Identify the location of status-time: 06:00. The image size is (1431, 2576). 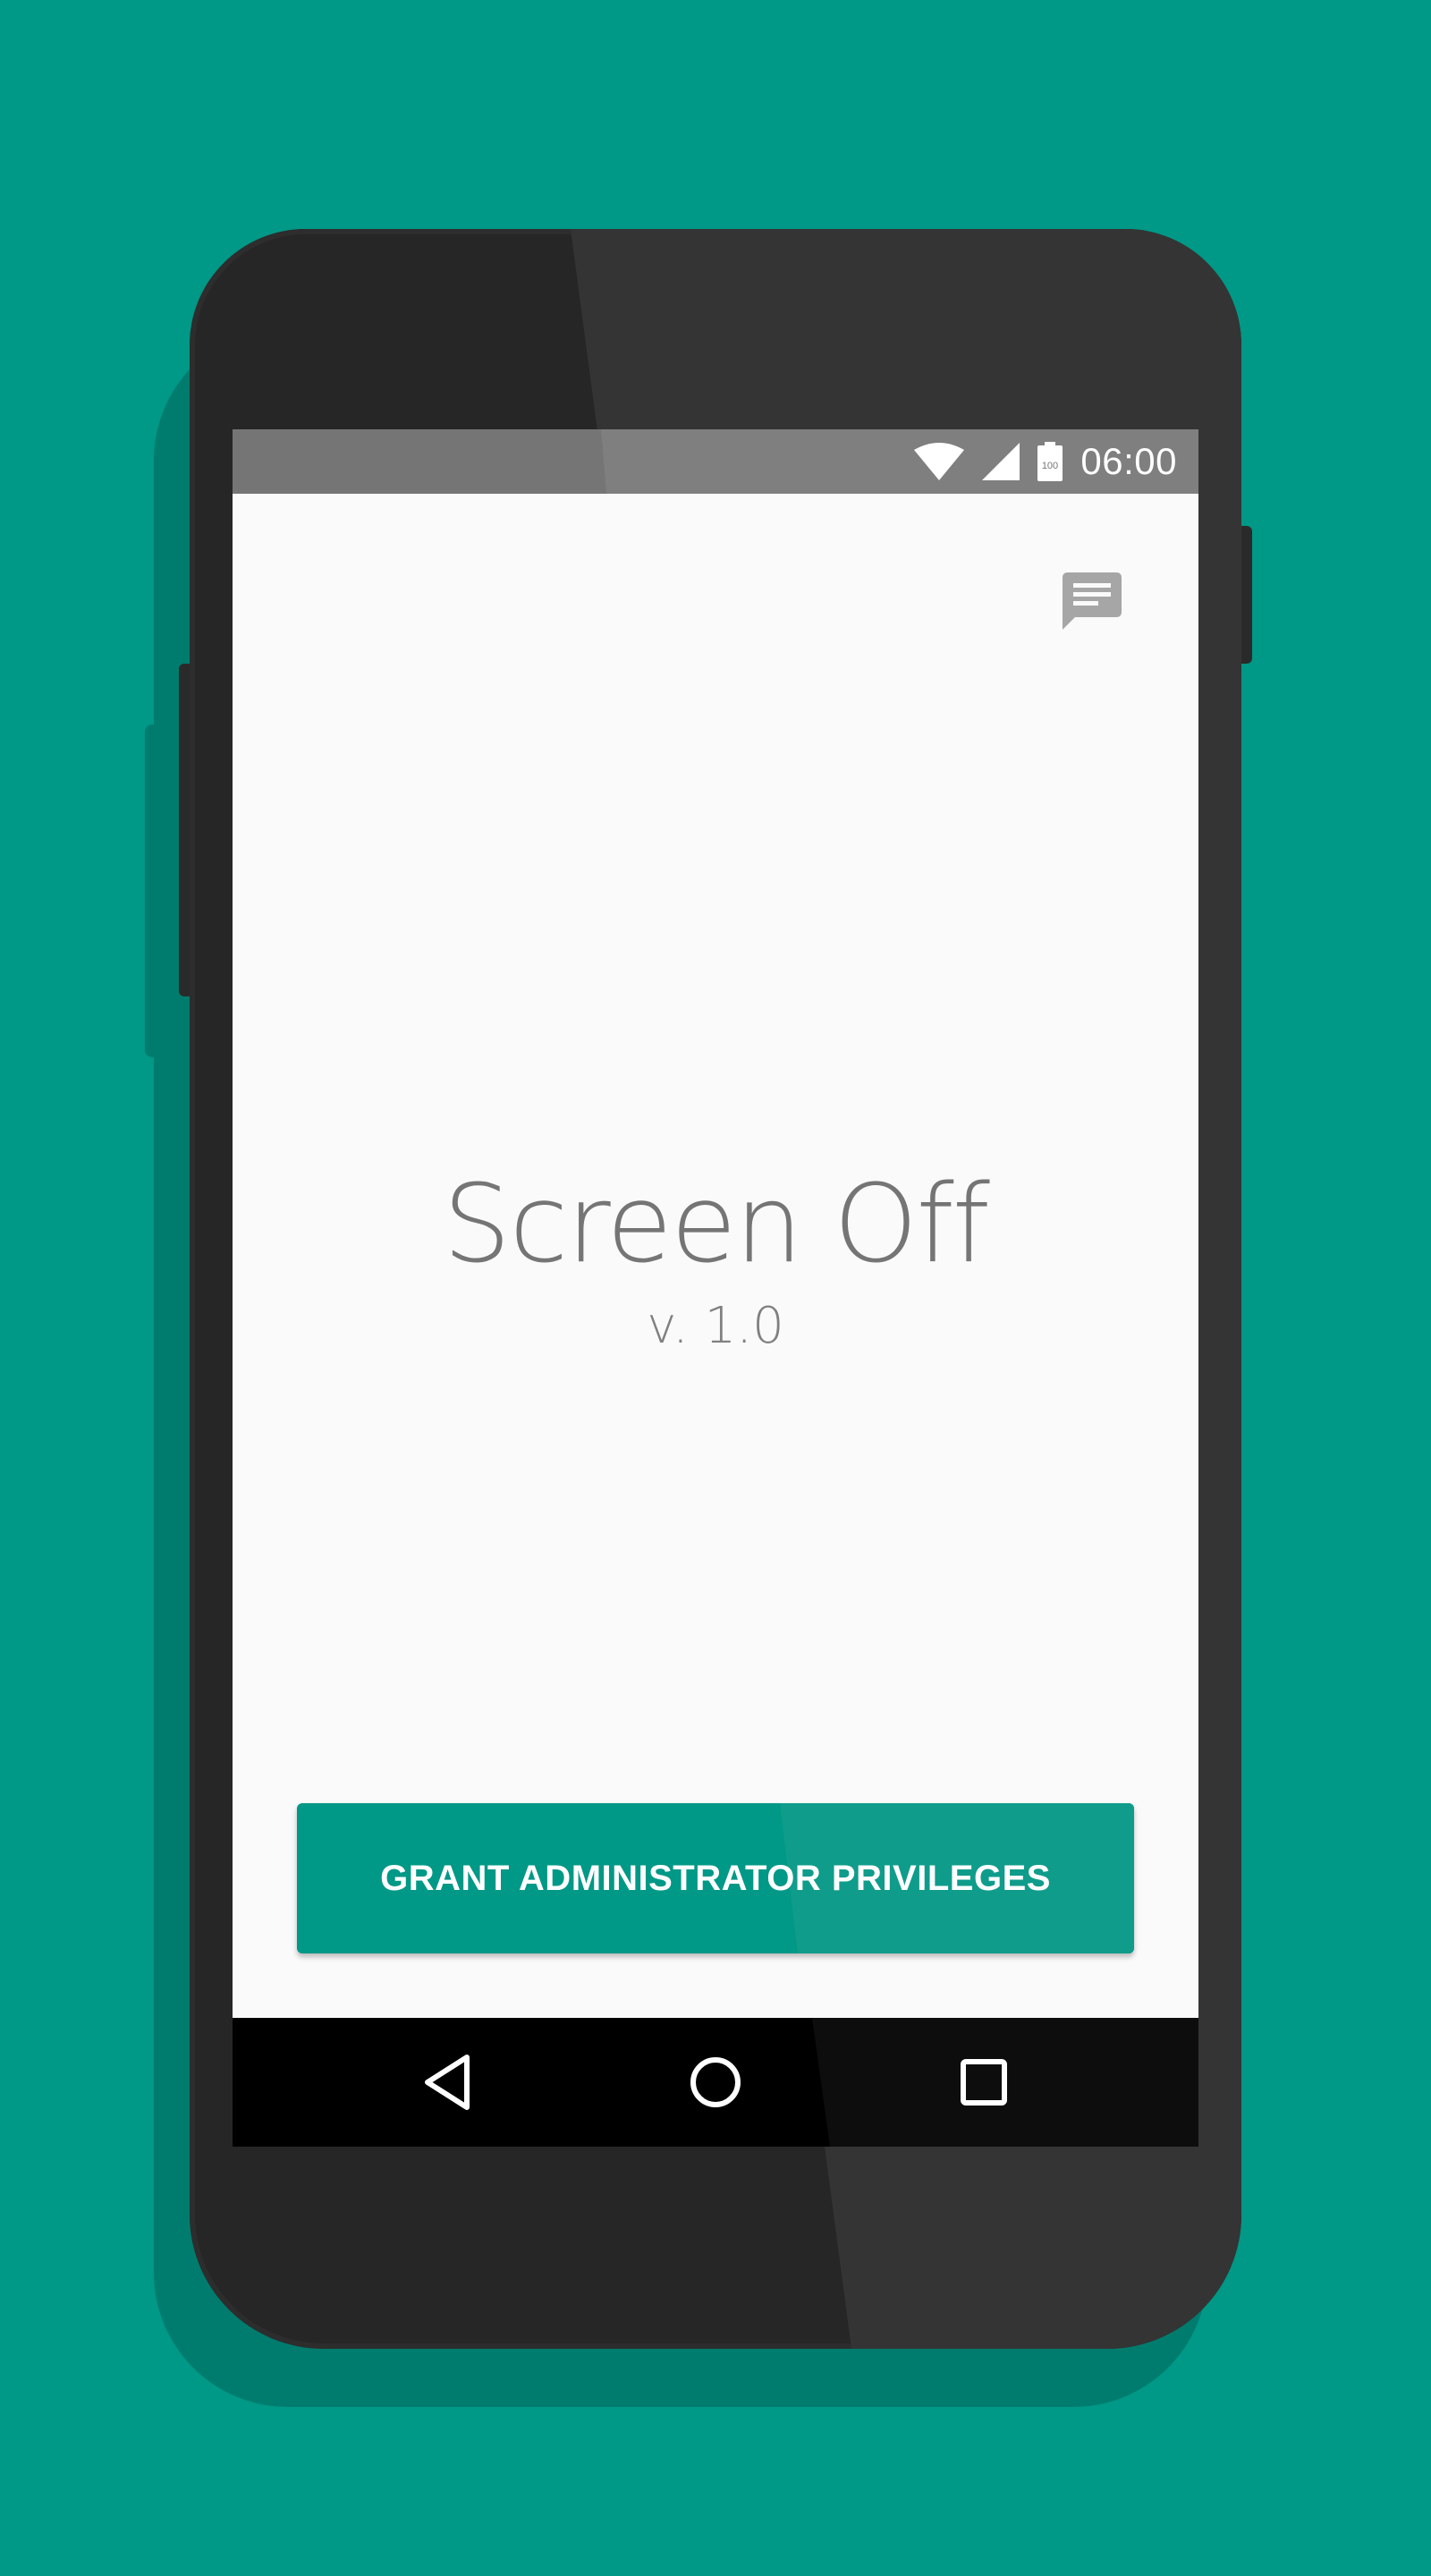
(1129, 461).